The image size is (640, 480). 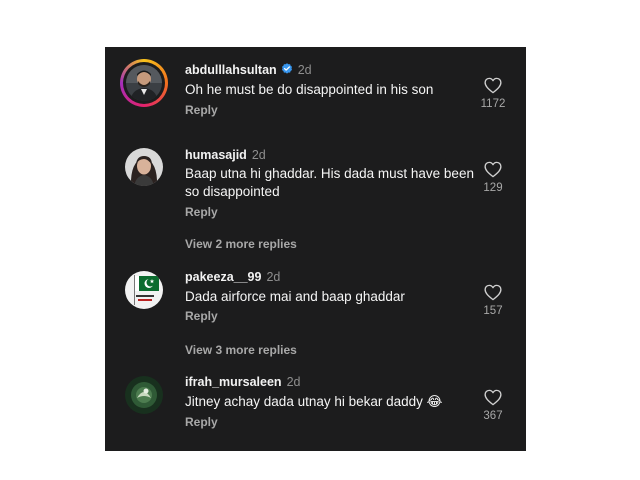 I want to click on avatar-story-ring, so click(x=144, y=83).